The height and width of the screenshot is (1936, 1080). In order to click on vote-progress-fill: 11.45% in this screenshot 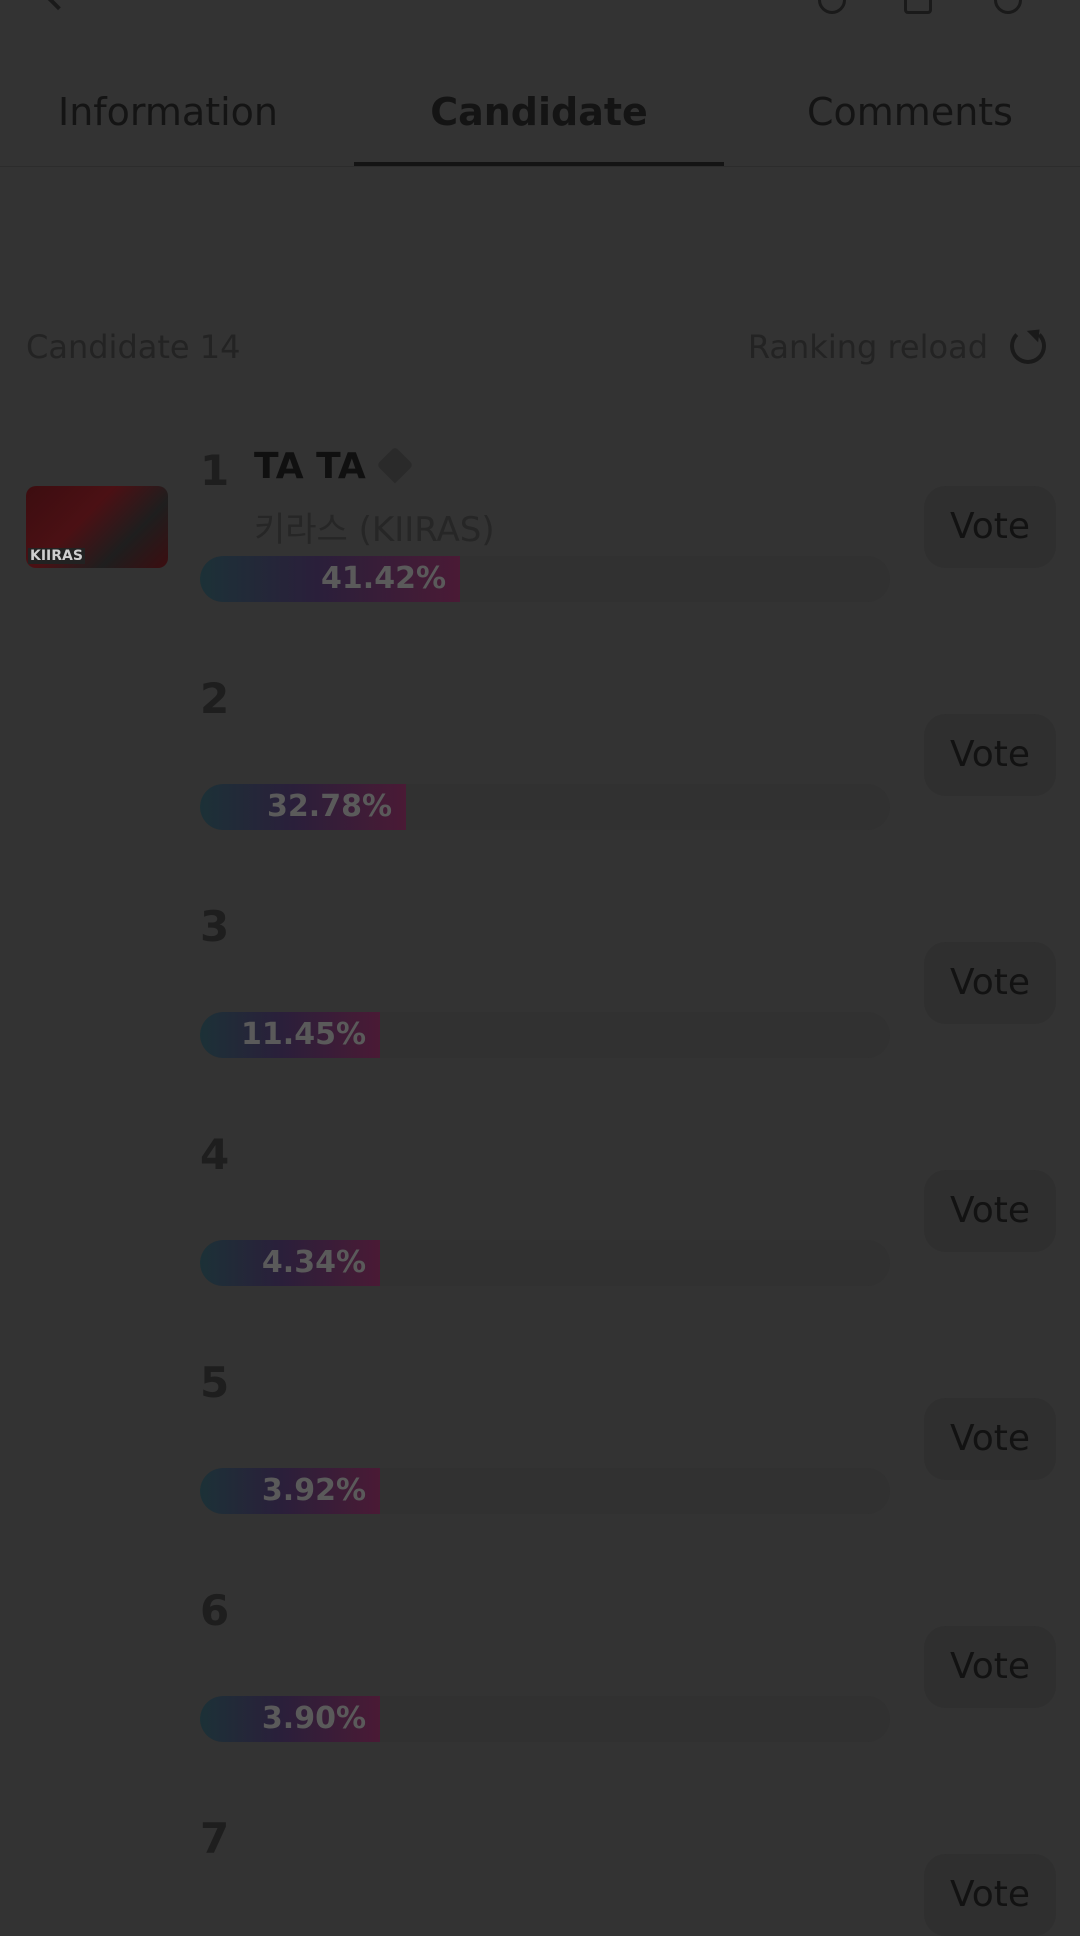, I will do `click(290, 1035)`.